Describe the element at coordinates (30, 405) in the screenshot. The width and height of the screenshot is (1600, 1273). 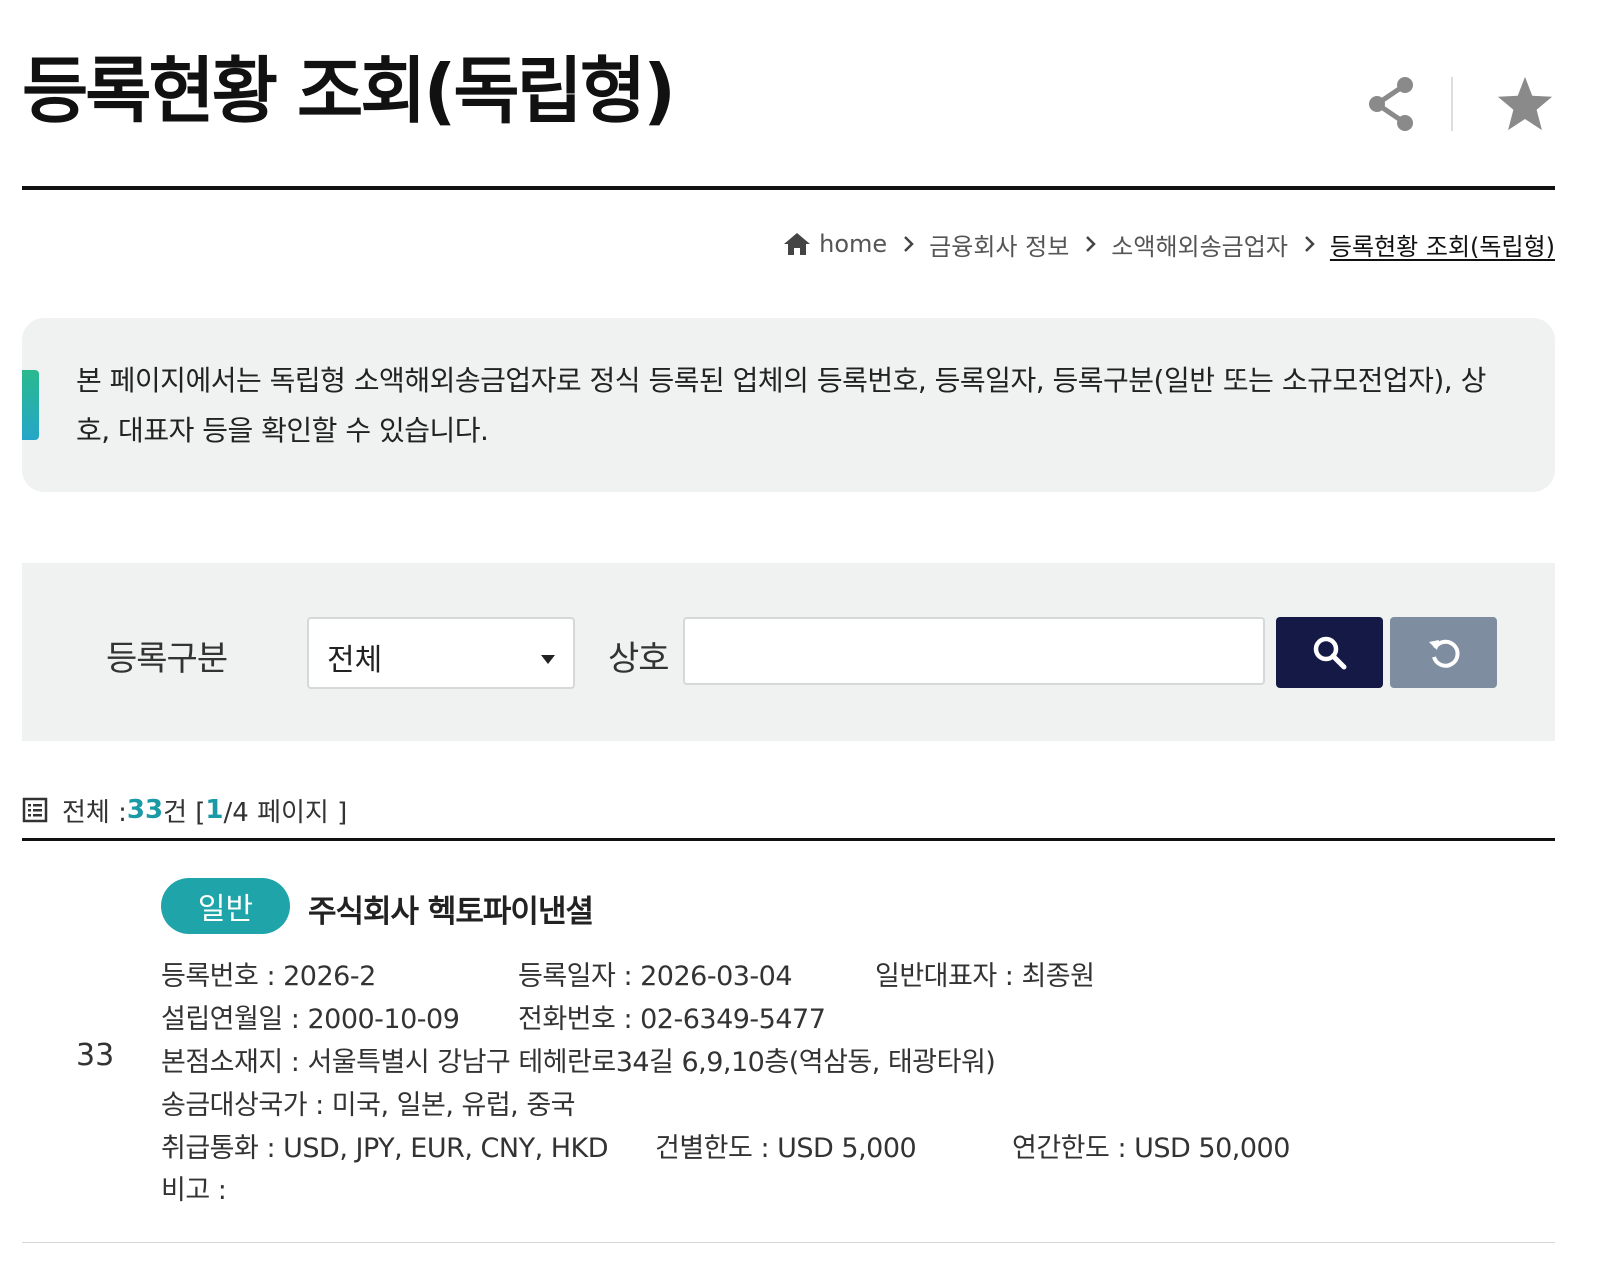
I see `info-accent-bar` at that location.